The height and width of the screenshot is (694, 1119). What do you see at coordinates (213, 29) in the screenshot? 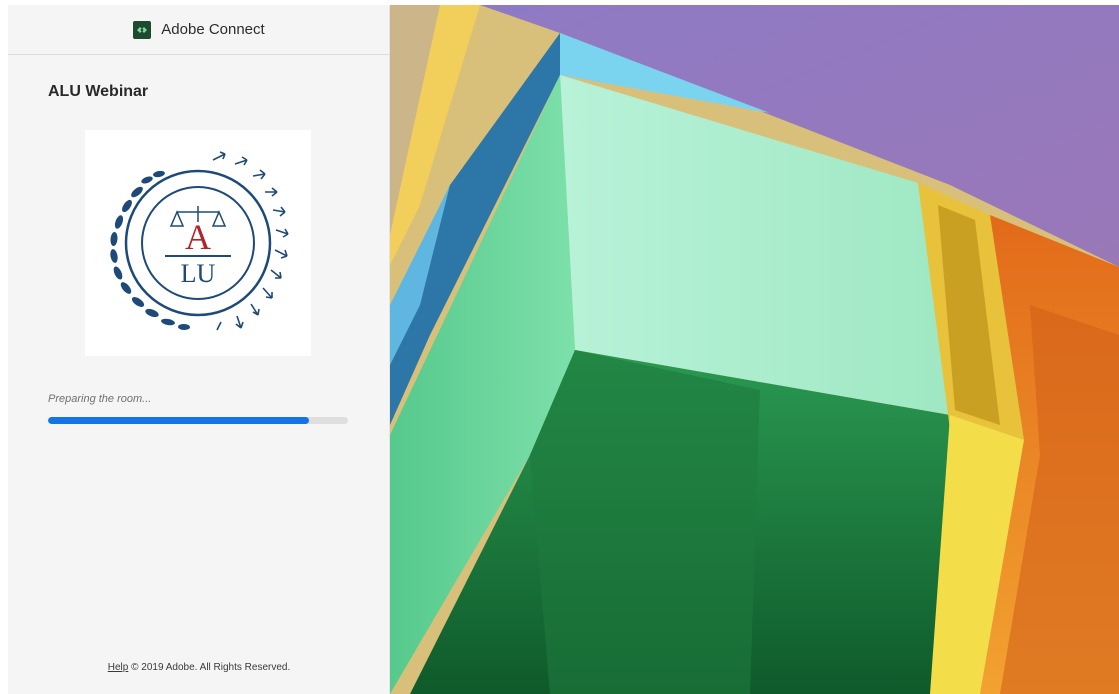
I see `app-title: Adobe Connect` at bounding box center [213, 29].